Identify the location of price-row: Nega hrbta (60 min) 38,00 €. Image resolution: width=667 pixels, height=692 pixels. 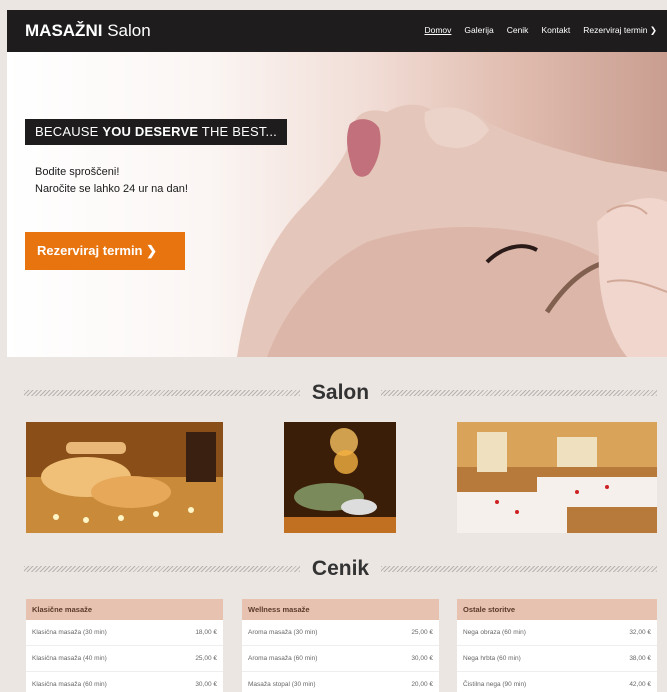
(557, 659).